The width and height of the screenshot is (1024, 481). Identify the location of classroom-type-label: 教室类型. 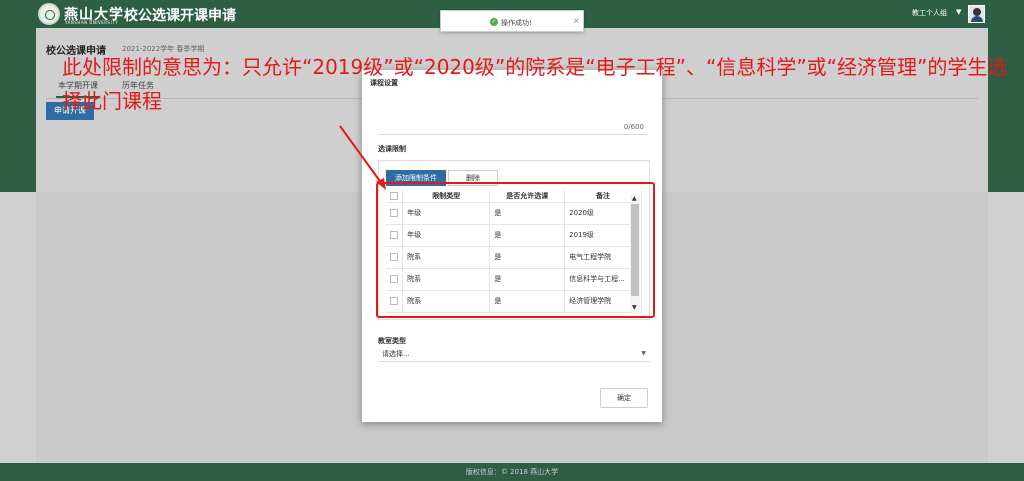
(392, 341).